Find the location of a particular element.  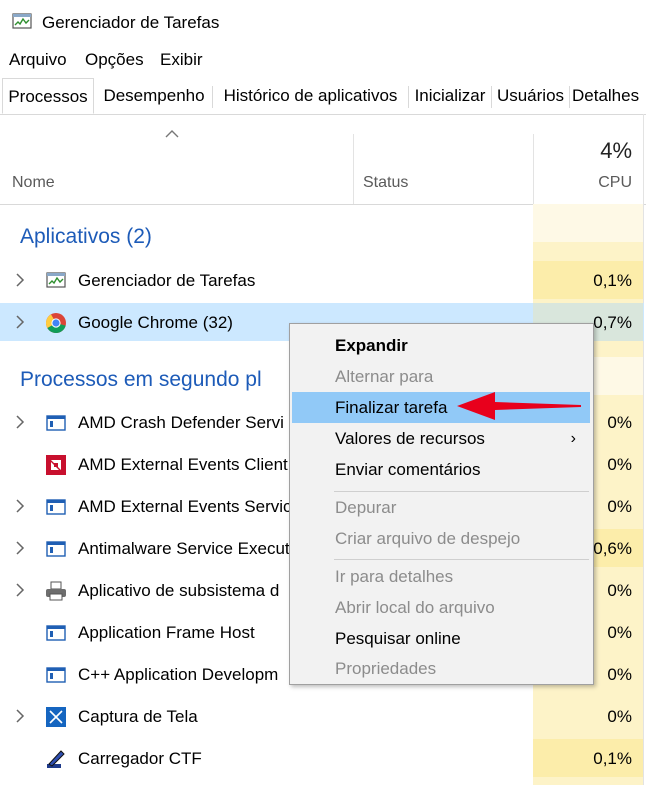

snipping-tool-icon is located at coordinates (56, 717).